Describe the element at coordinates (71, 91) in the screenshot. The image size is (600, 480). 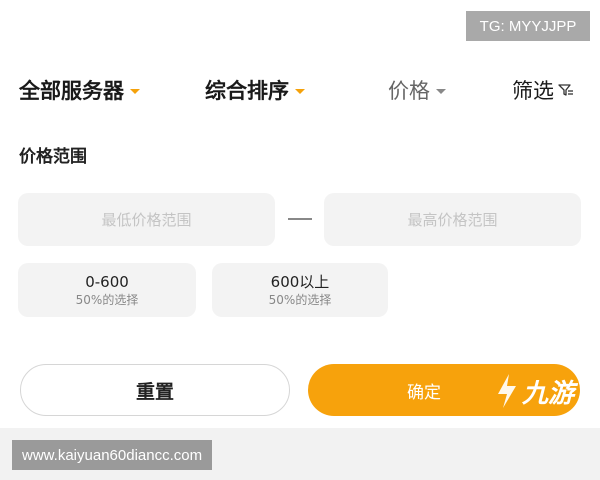
I see `tab-label: 全部服务器` at that location.